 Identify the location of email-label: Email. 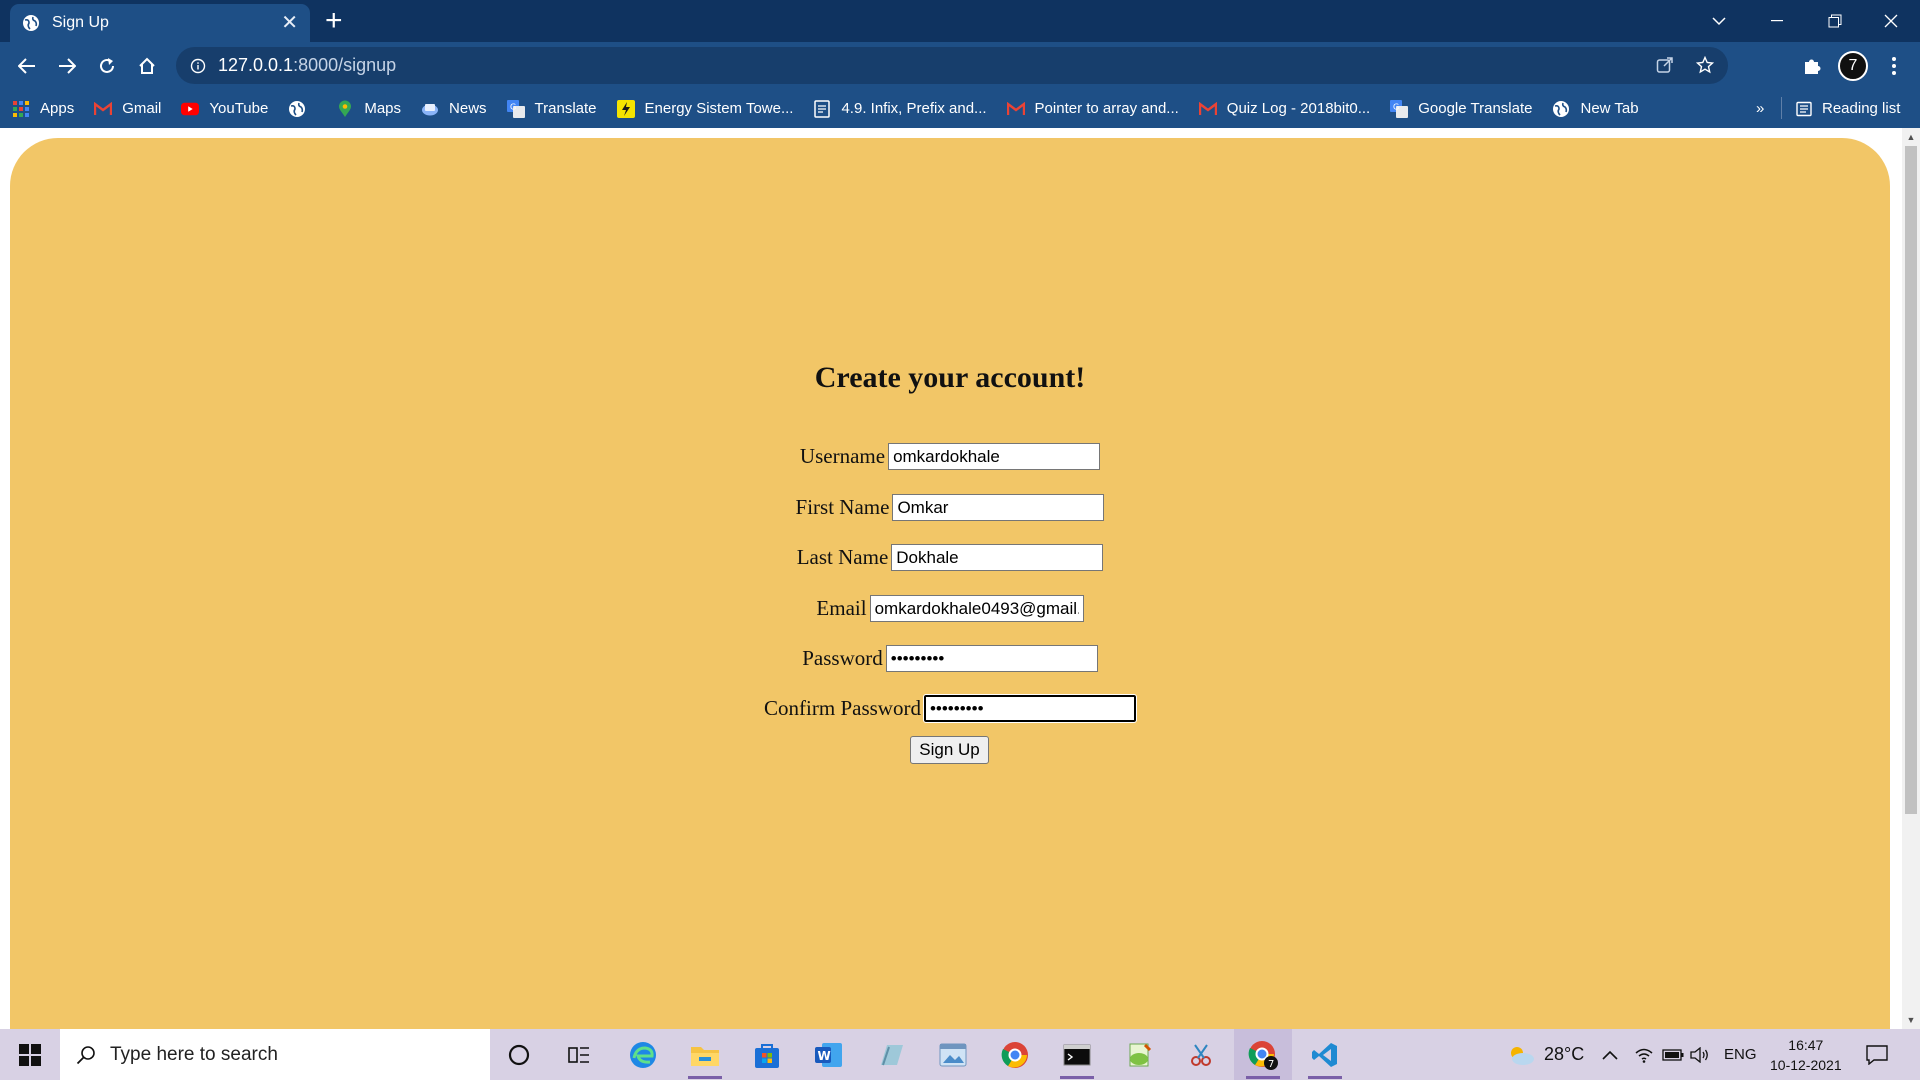
(841, 608).